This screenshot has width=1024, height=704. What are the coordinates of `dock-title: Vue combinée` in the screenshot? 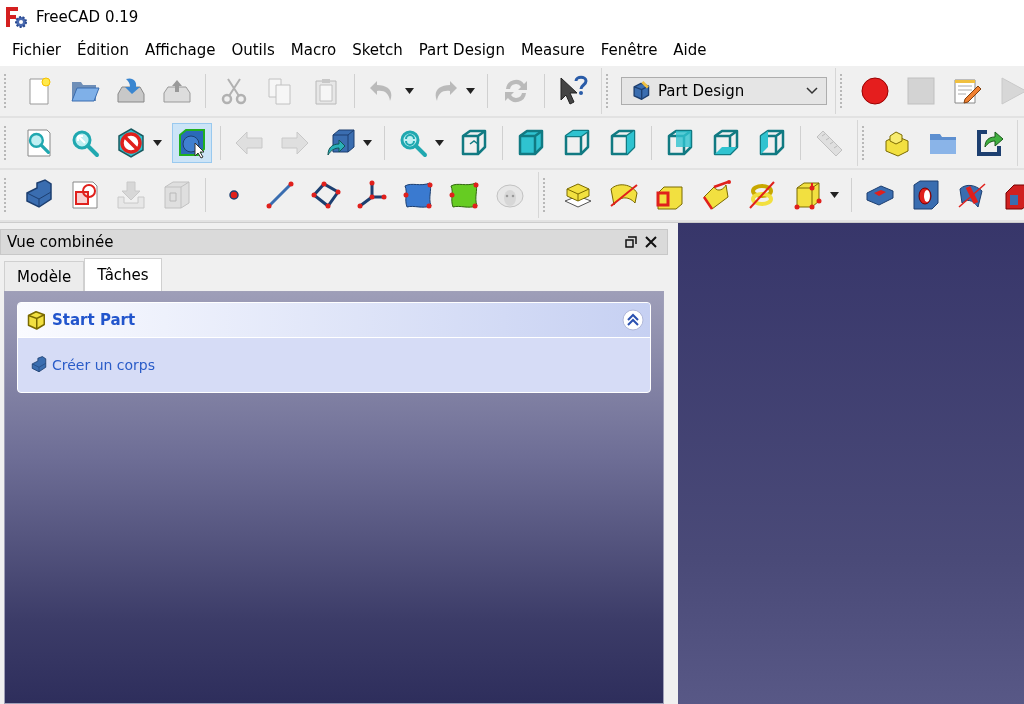 It's located at (61, 242).